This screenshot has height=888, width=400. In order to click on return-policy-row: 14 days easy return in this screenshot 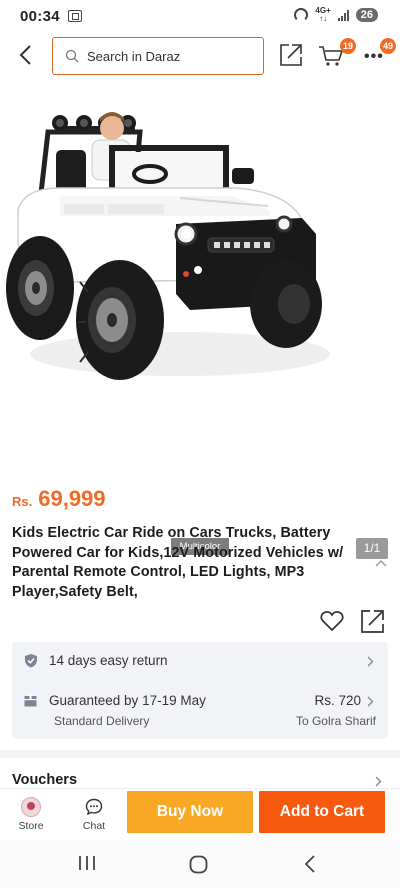, I will do `click(96, 660)`.